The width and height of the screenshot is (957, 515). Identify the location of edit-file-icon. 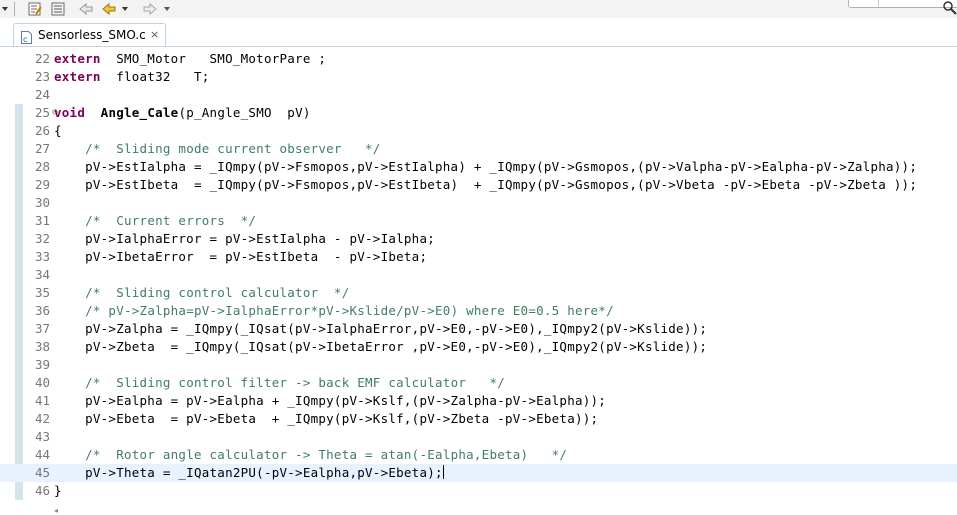
(35, 8).